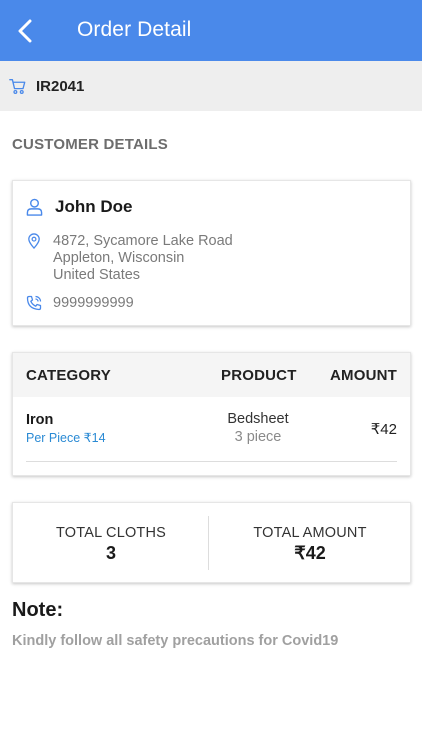 The width and height of the screenshot is (422, 750). Describe the element at coordinates (34, 207) in the screenshot. I see `person-icon` at that location.